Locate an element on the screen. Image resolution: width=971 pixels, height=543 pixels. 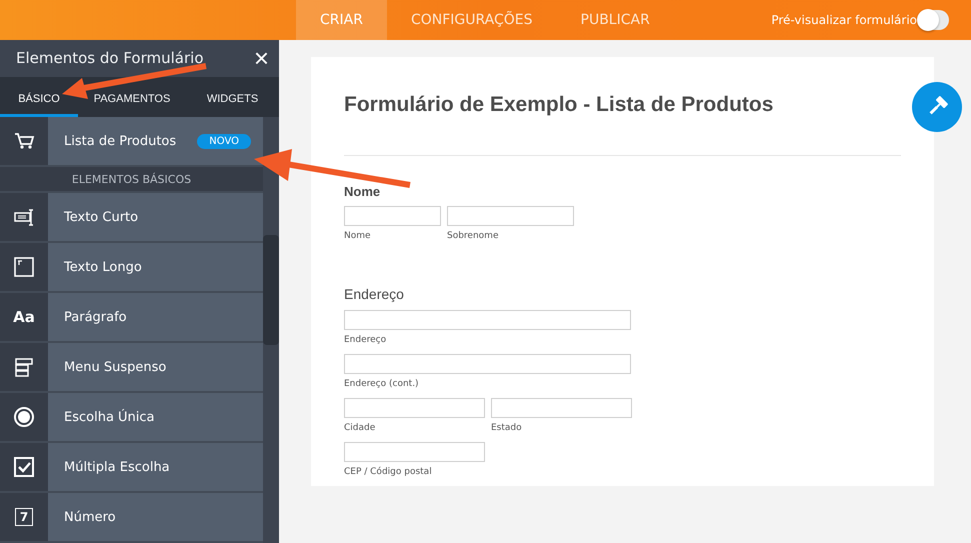
close-button: × is located at coordinates (261, 58).